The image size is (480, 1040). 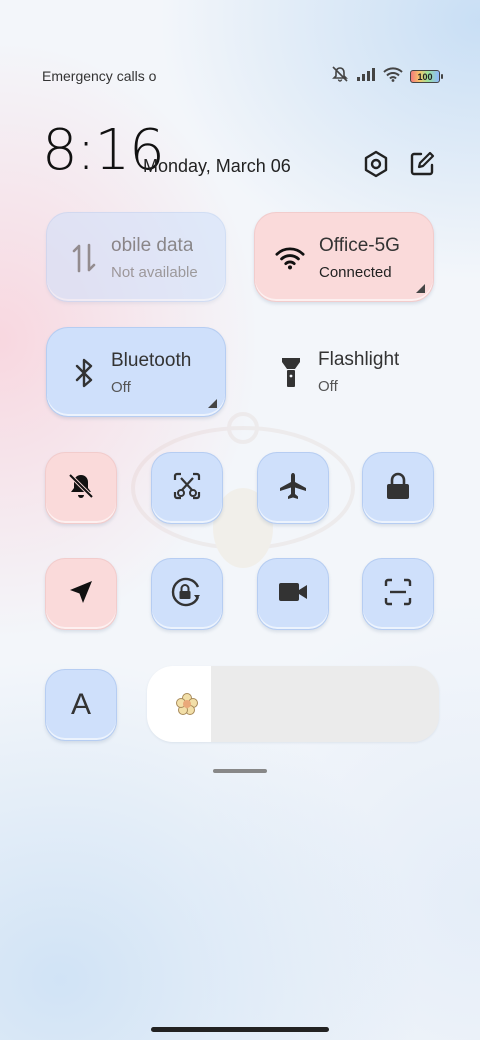 What do you see at coordinates (291, 372) in the screenshot?
I see `flashlight-icon` at bounding box center [291, 372].